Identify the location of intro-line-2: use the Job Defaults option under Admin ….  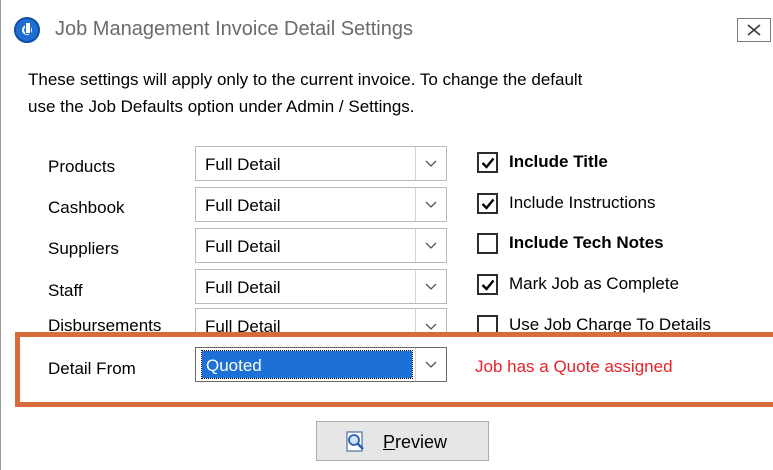
(221, 106).